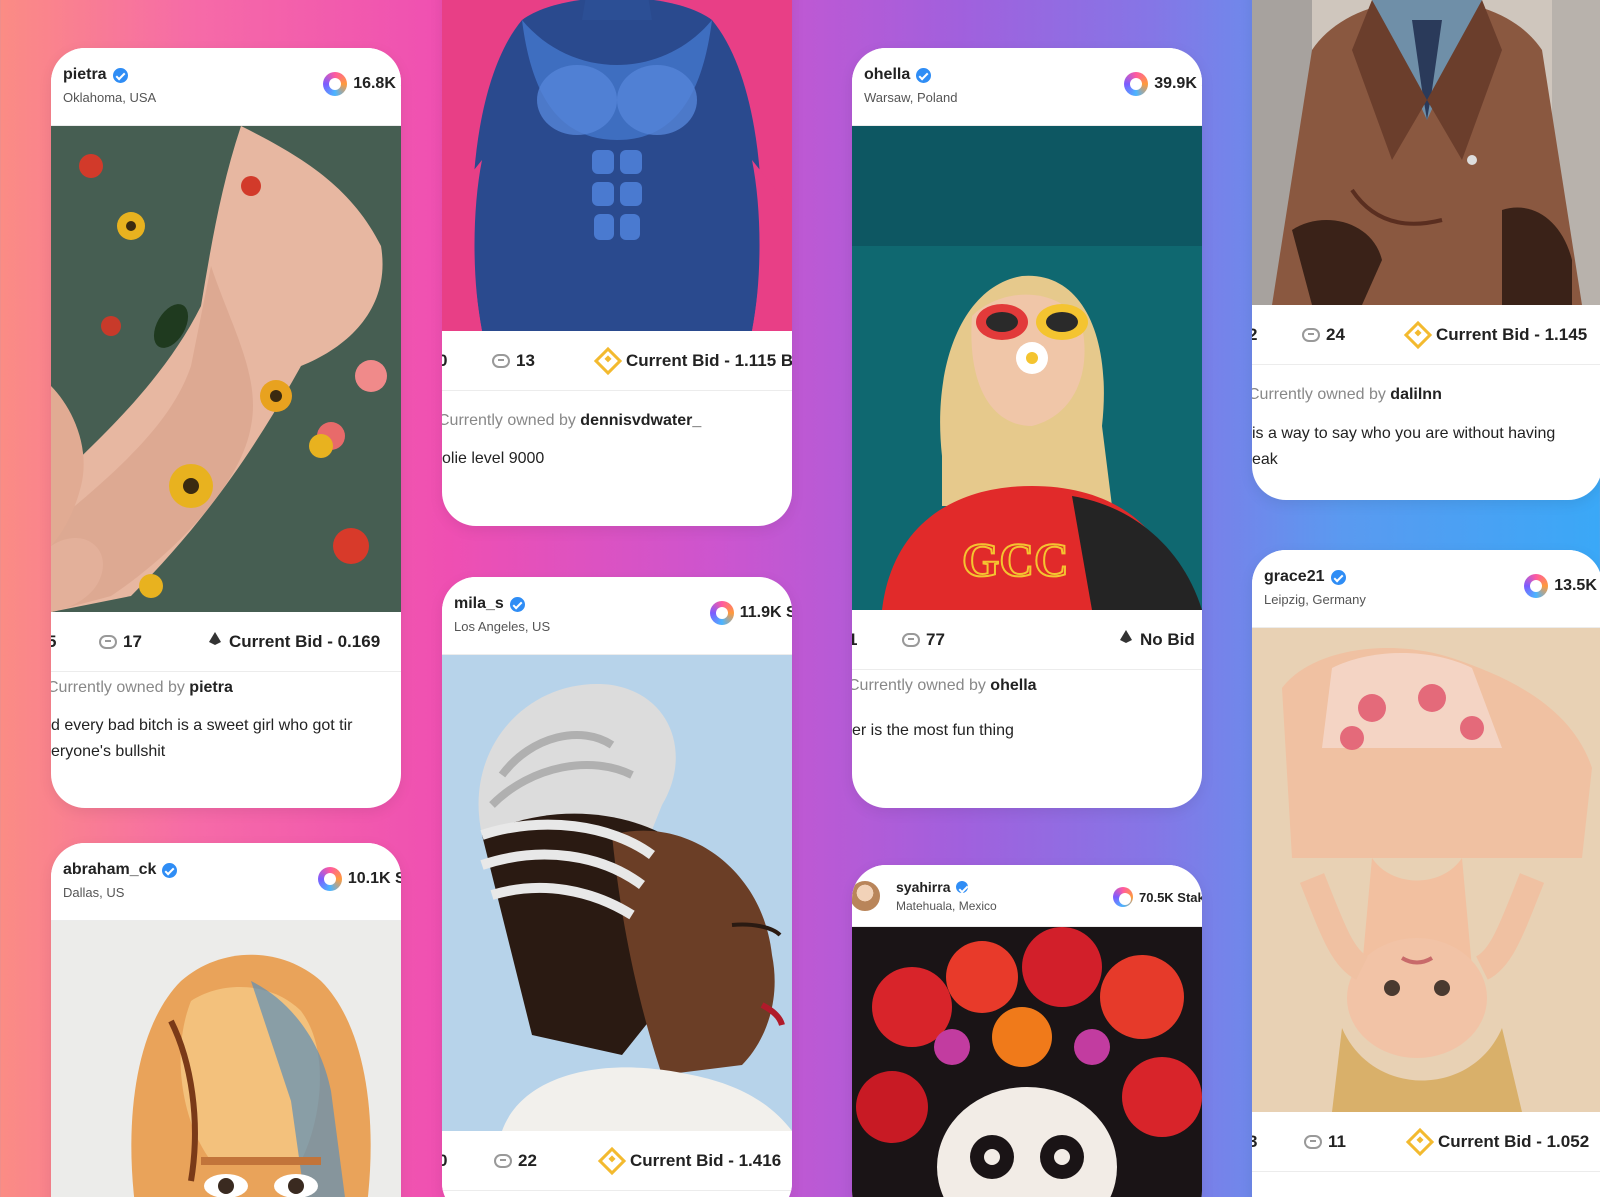  I want to click on username-text: syahirra, so click(923, 887).